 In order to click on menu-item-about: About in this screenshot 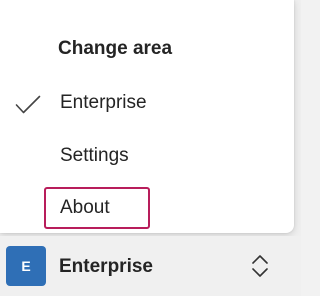, I will do `click(85, 208)`.